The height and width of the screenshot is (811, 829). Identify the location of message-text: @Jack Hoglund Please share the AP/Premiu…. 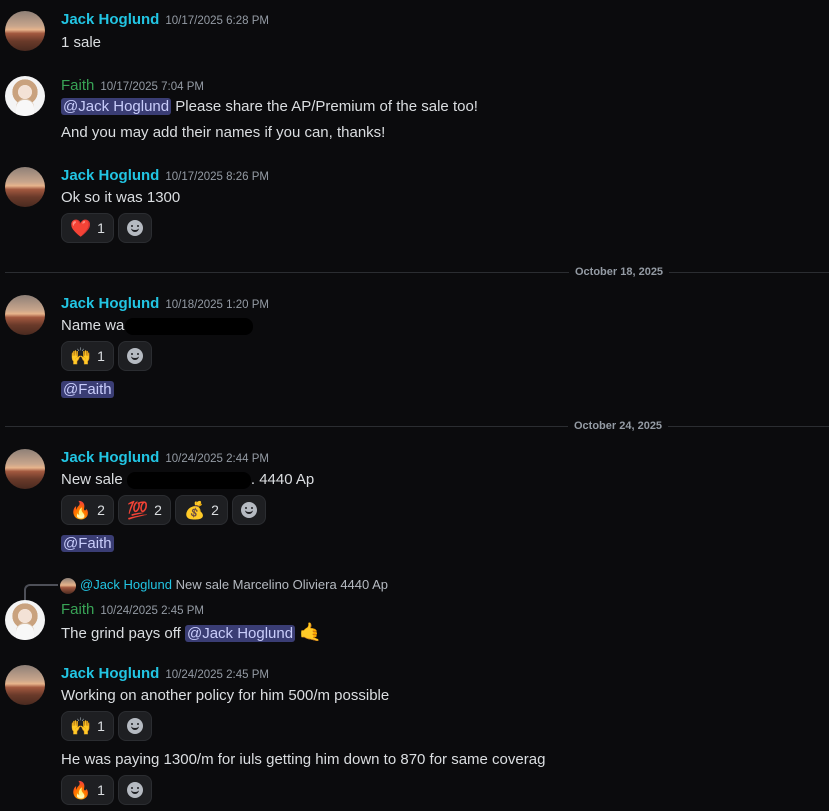
(269, 106).